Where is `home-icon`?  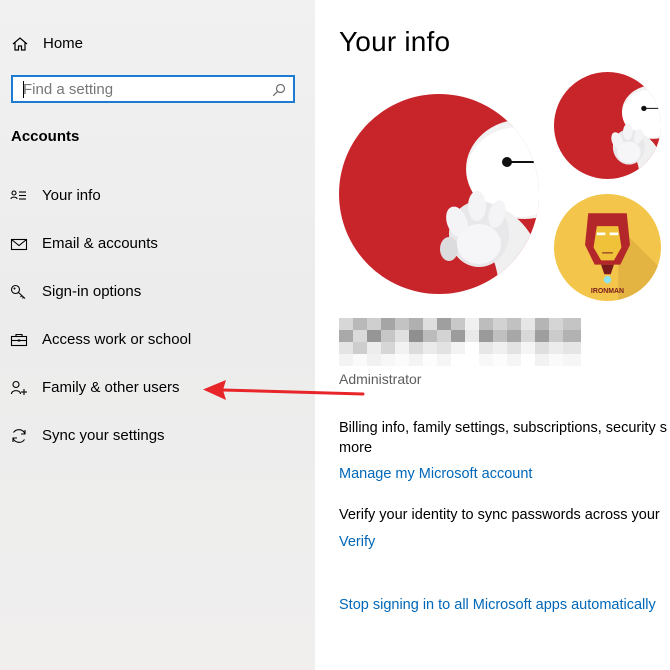
home-icon is located at coordinates (20, 44).